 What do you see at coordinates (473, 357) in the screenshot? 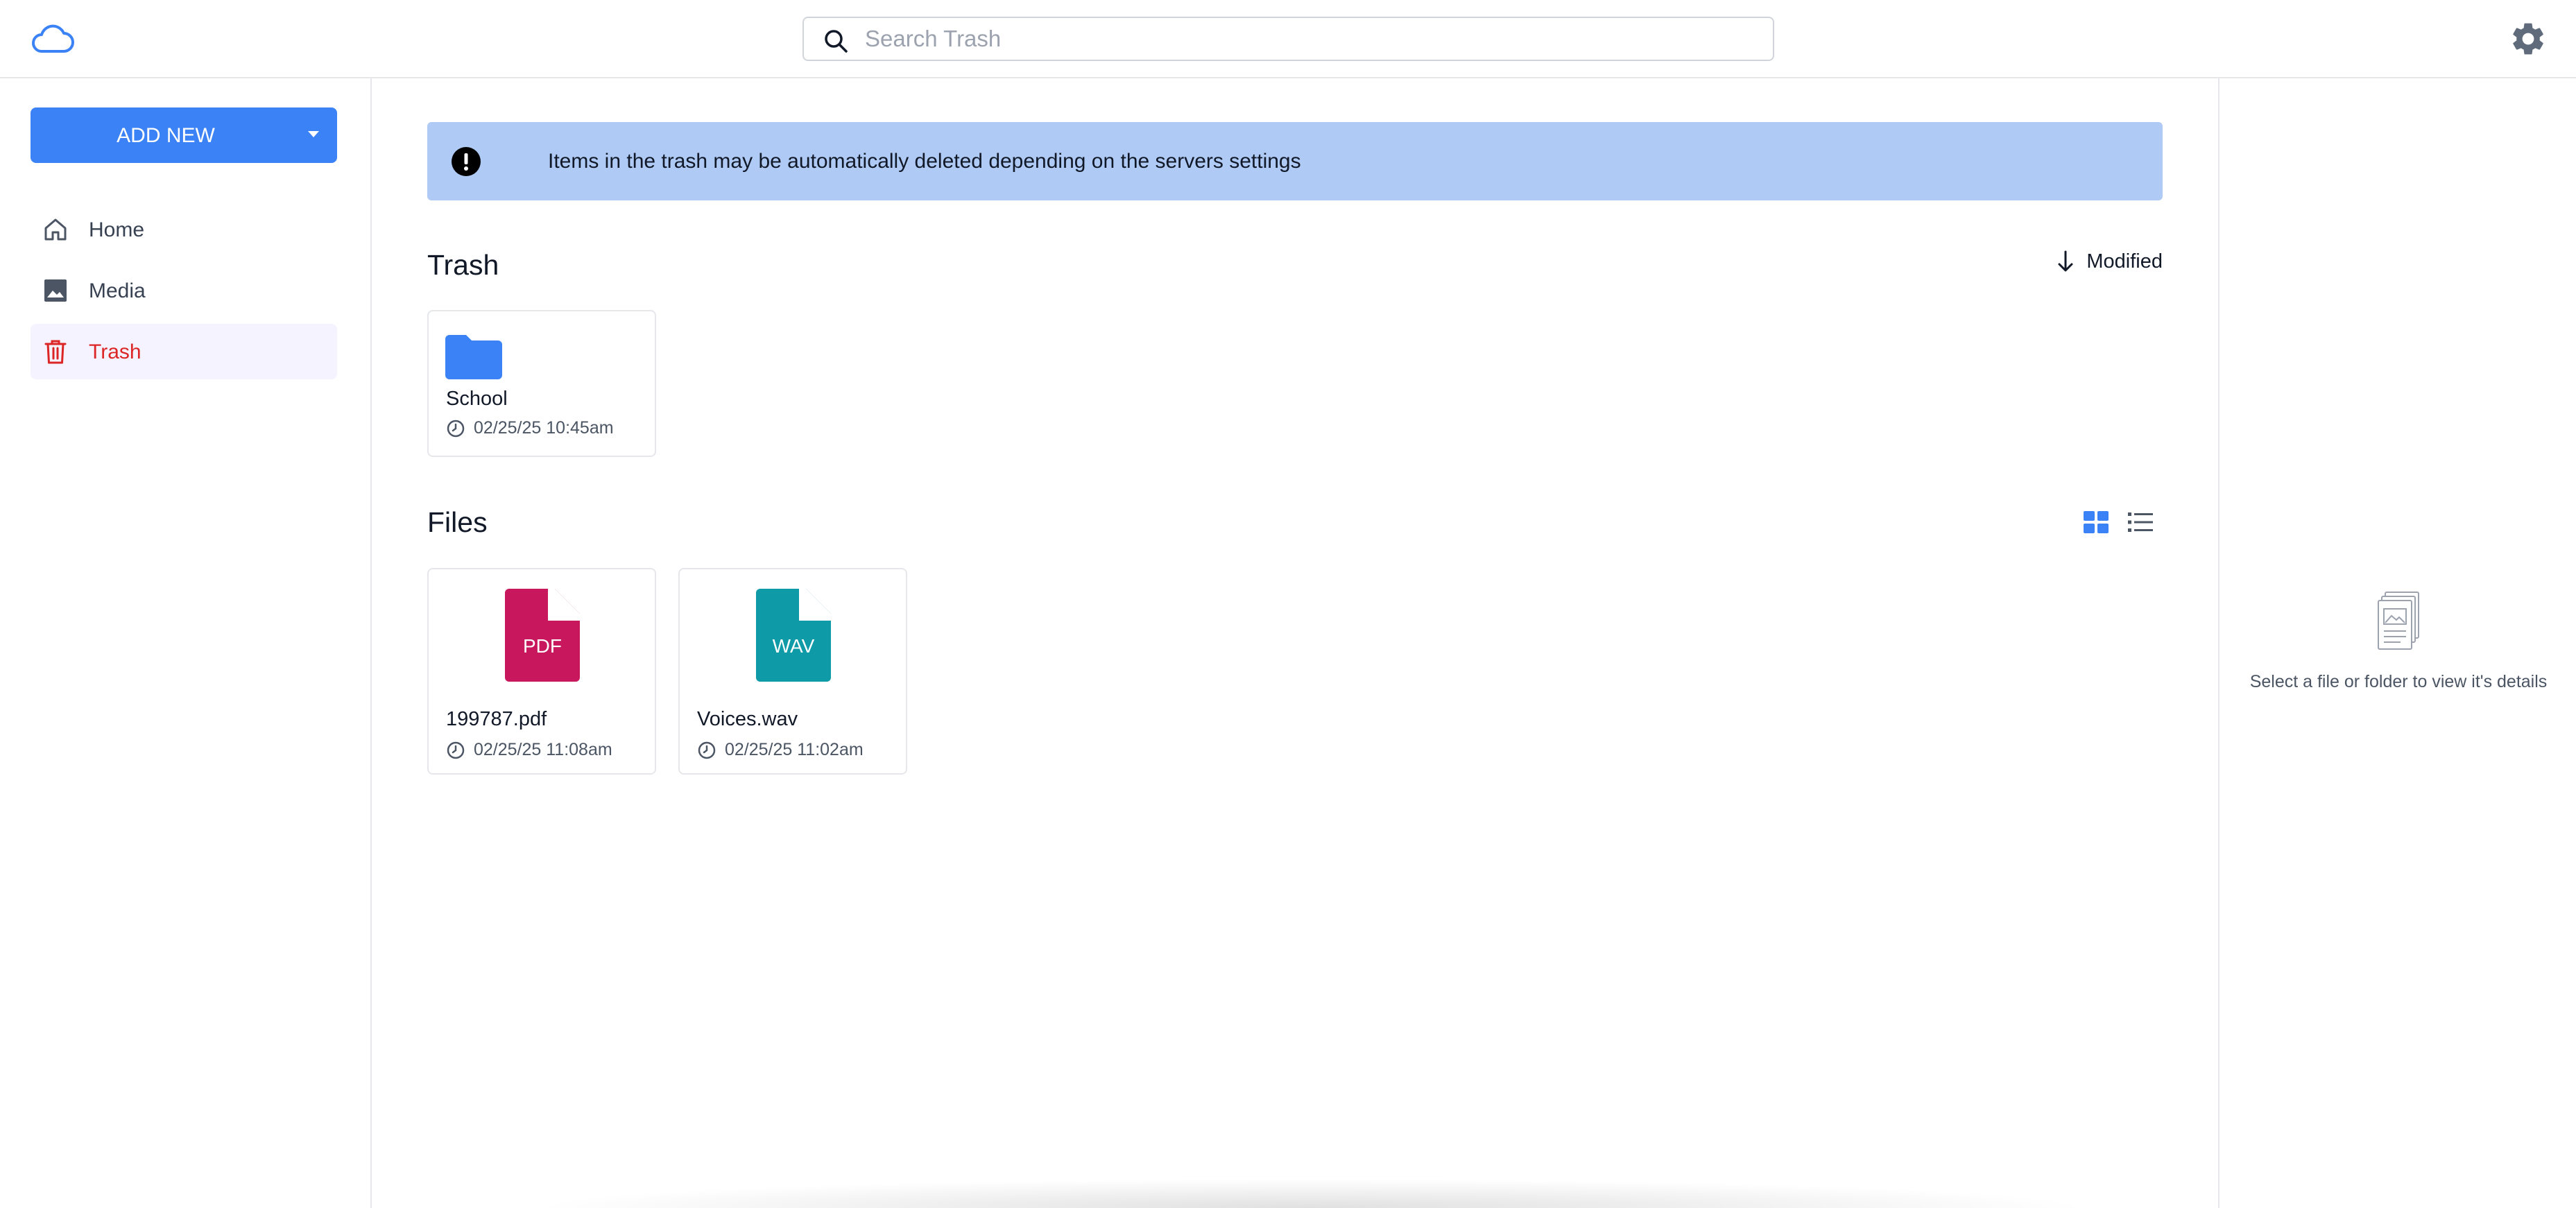
I see `folder-icon` at bounding box center [473, 357].